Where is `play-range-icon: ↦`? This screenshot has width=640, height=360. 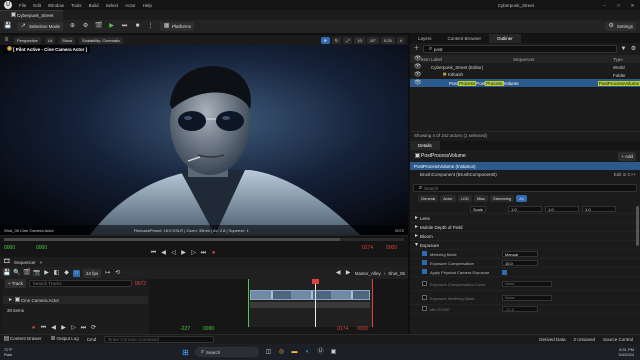 play-range-icon: ↦ is located at coordinates (107, 273).